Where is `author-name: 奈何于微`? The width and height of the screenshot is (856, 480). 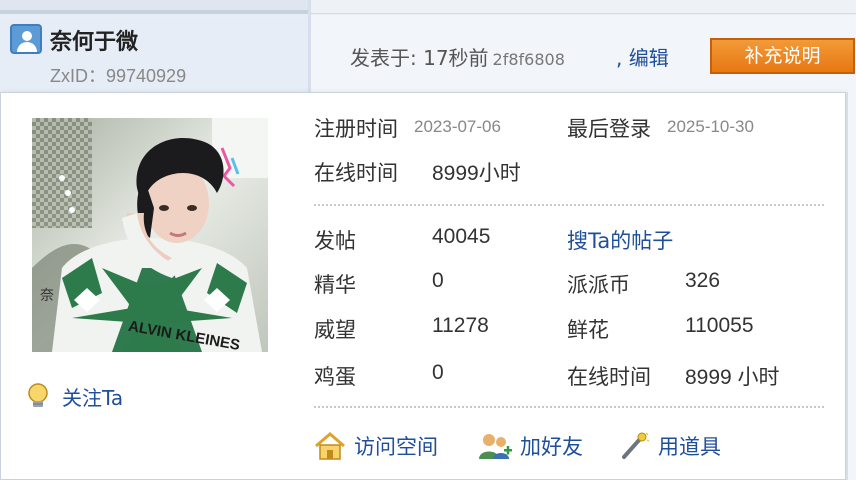
author-name: 奈何于微 is located at coordinates (94, 40).